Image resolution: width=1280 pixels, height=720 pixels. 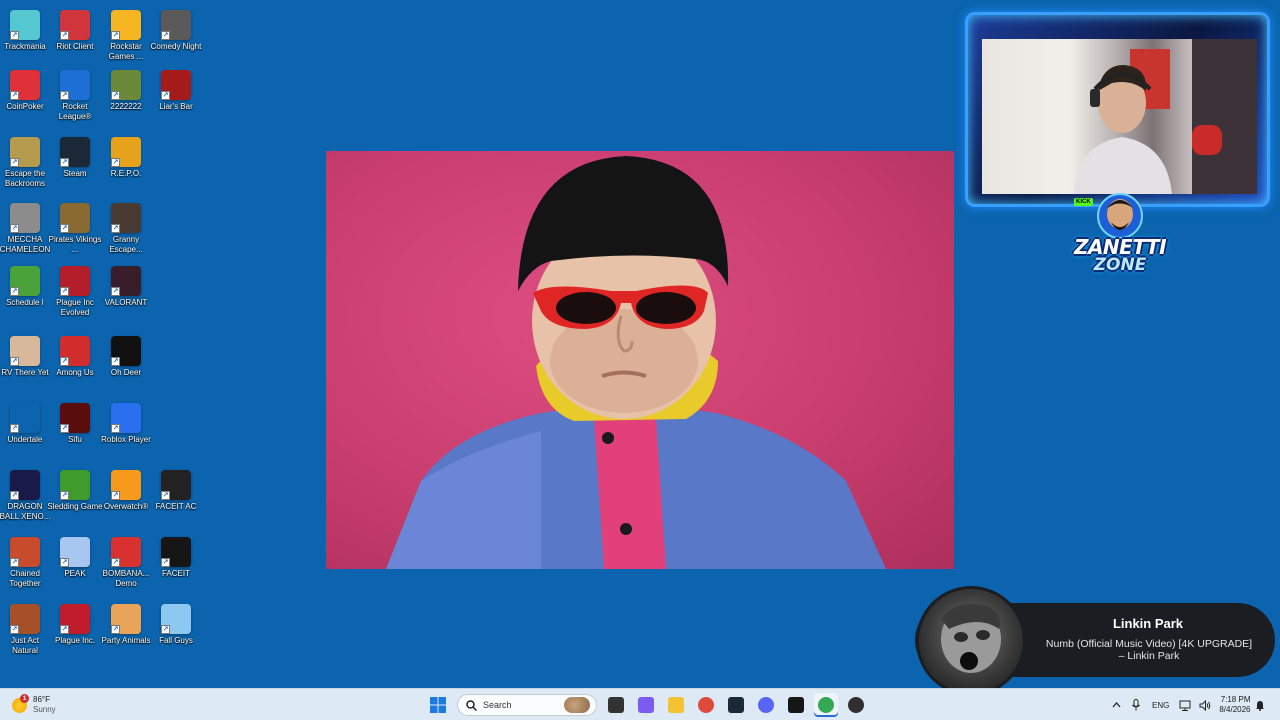 I want to click on sun-icon: 1, so click(x=20, y=703).